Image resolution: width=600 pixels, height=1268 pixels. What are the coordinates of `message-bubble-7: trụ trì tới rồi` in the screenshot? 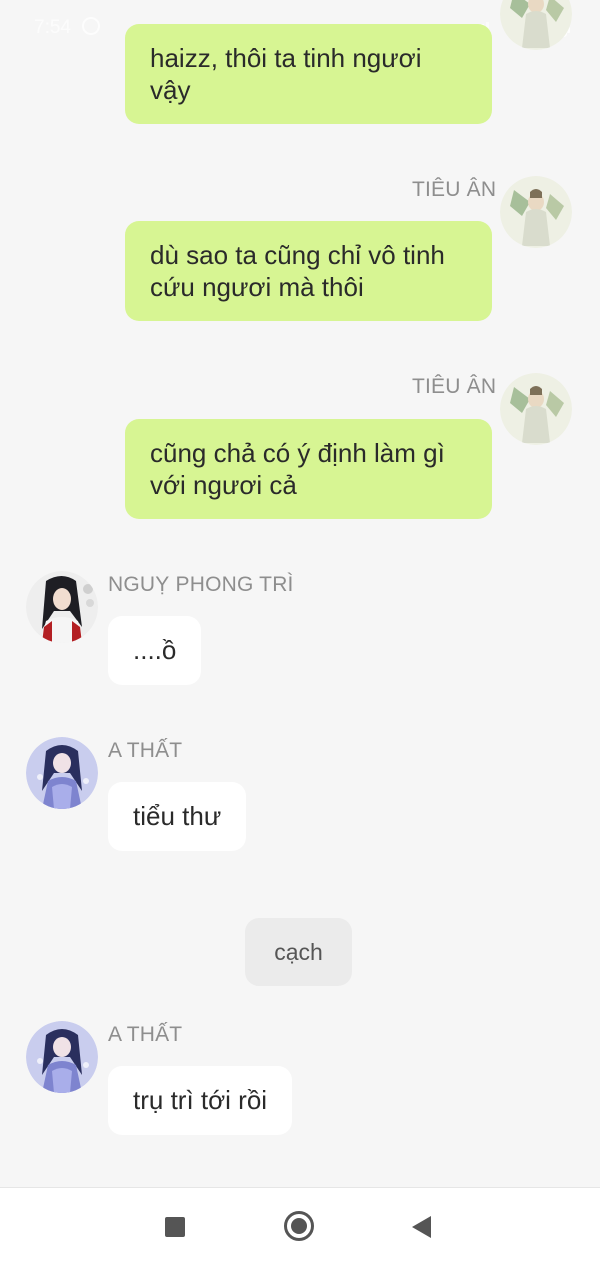 It's located at (200, 1100).